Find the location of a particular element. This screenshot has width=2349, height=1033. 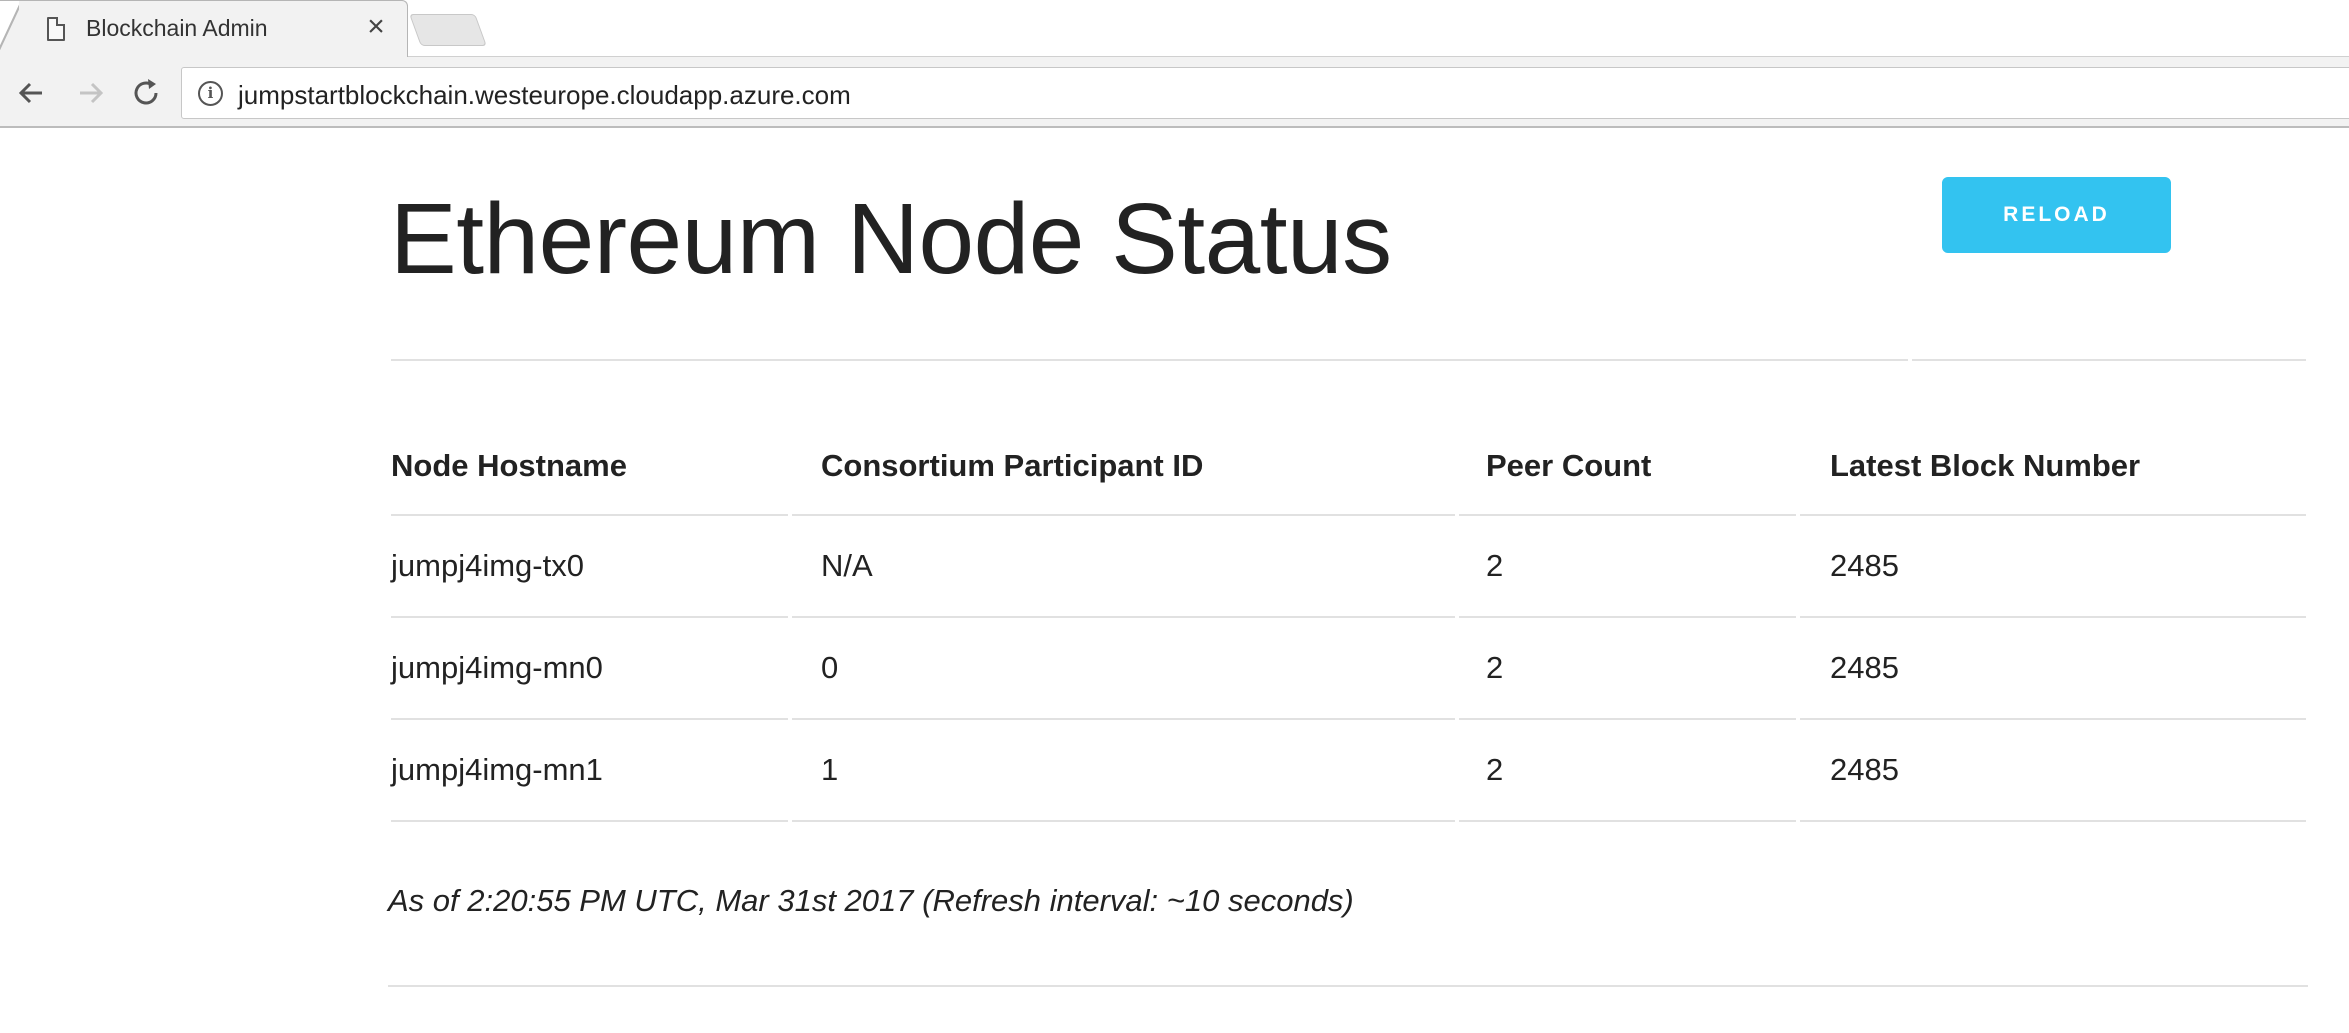

table-row: jumpj4img-tx0 N/A 2 2485 is located at coordinates (1348, 567).